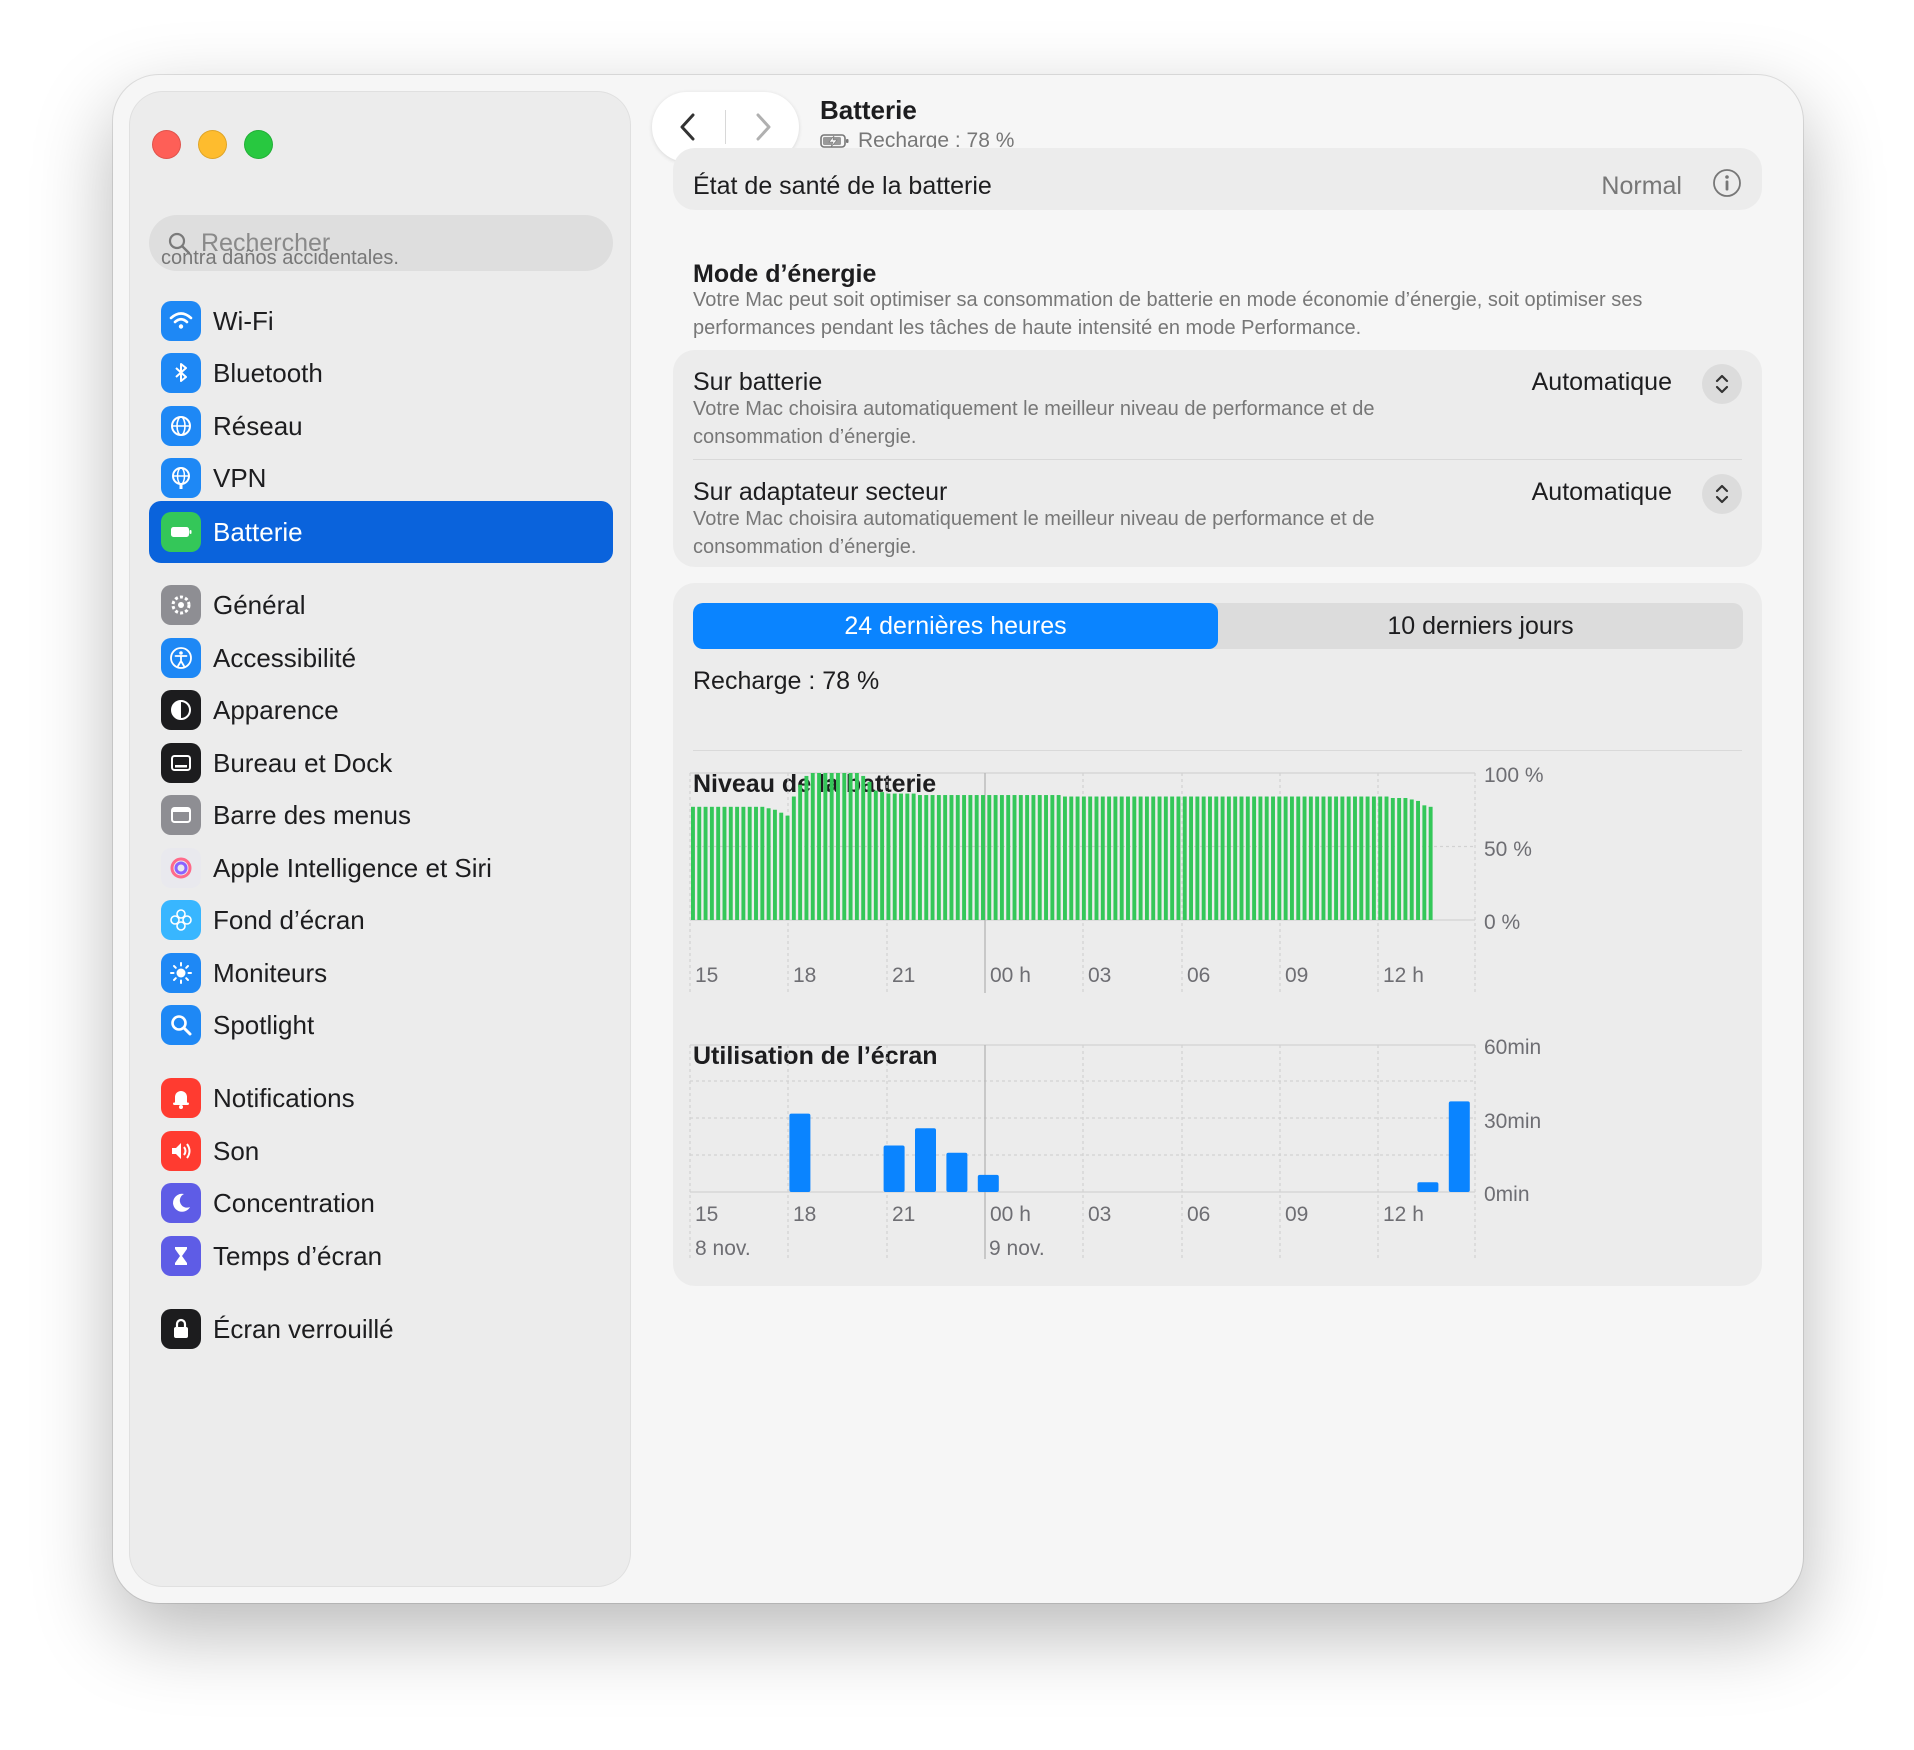 The width and height of the screenshot is (1914, 1750). I want to click on sidebar-item-hourglass: Temps d’écran, so click(381, 1256).